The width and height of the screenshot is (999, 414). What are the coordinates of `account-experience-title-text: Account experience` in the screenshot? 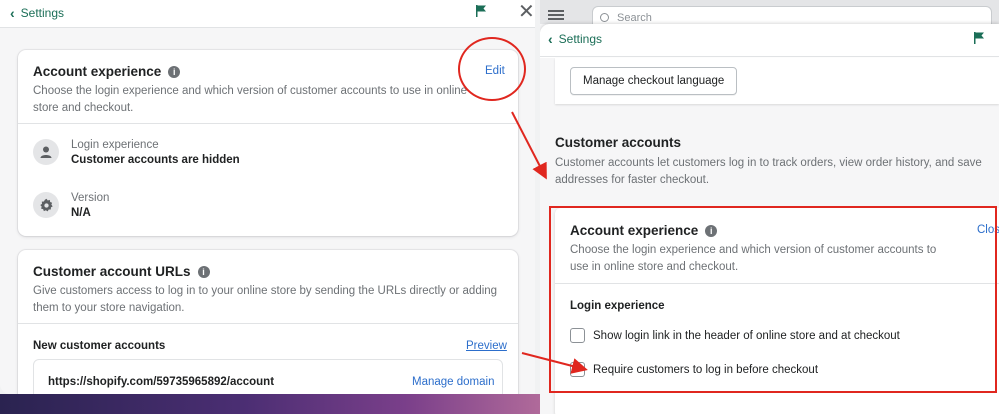 It's located at (97, 71).